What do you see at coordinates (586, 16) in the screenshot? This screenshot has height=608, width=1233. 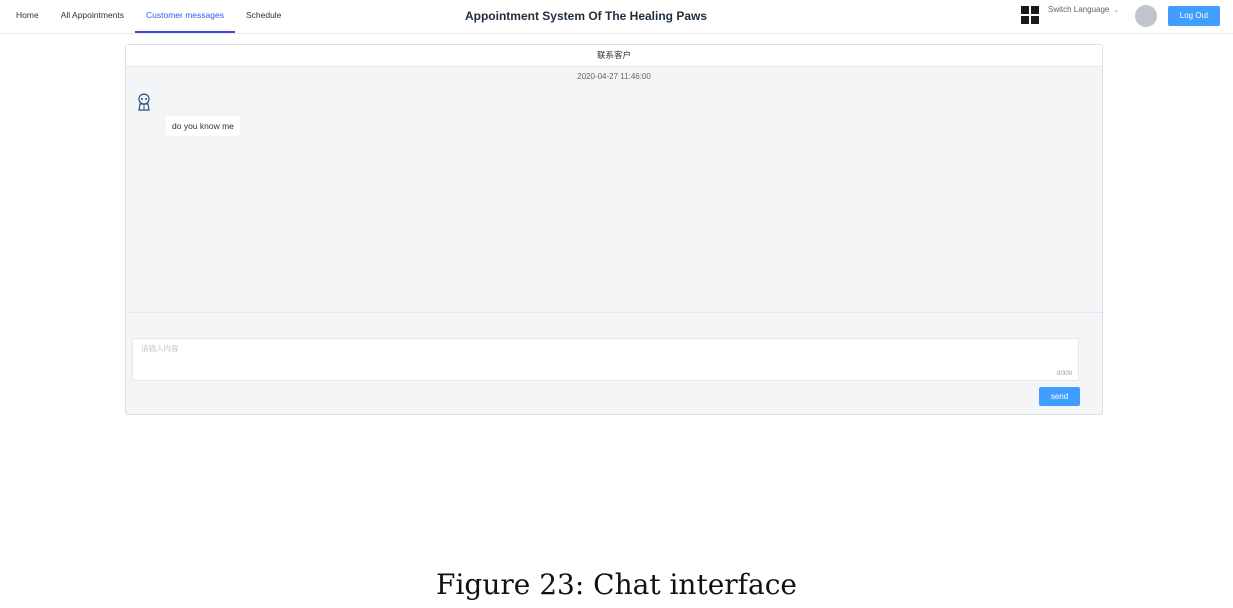 I see `app-title: Appointment System Of The Healing Paws` at bounding box center [586, 16].